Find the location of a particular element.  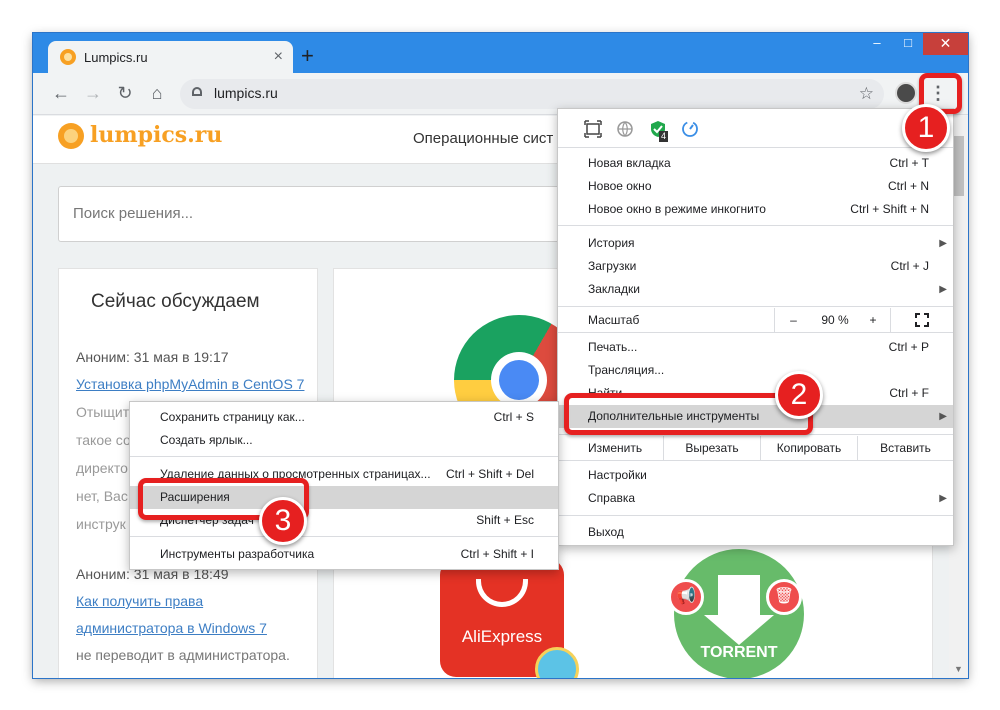

step-2-marker: 2 is located at coordinates (799, 395).